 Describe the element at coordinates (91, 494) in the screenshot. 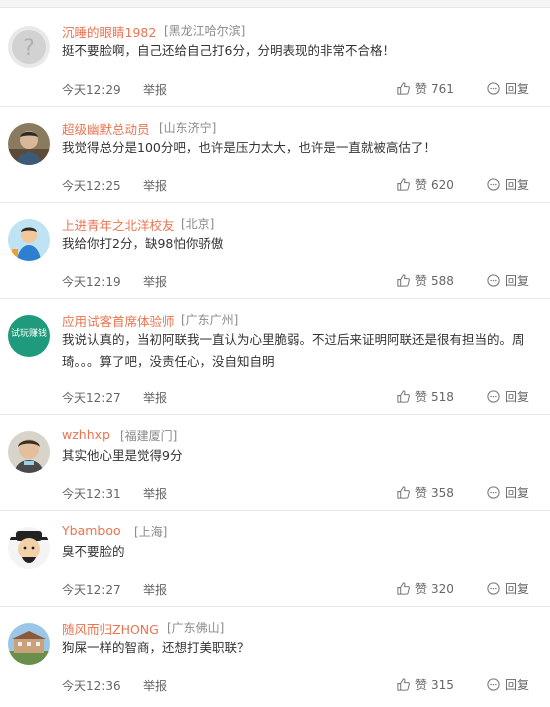

I see `comment-time: 今天12:31` at that location.